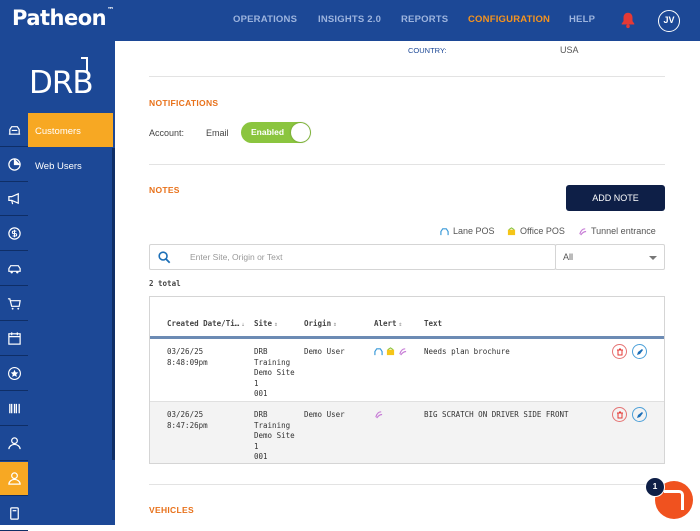 This screenshot has width=700, height=531. Describe the element at coordinates (276, 132) in the screenshot. I see `email-notification-toggle: Enabled` at that location.